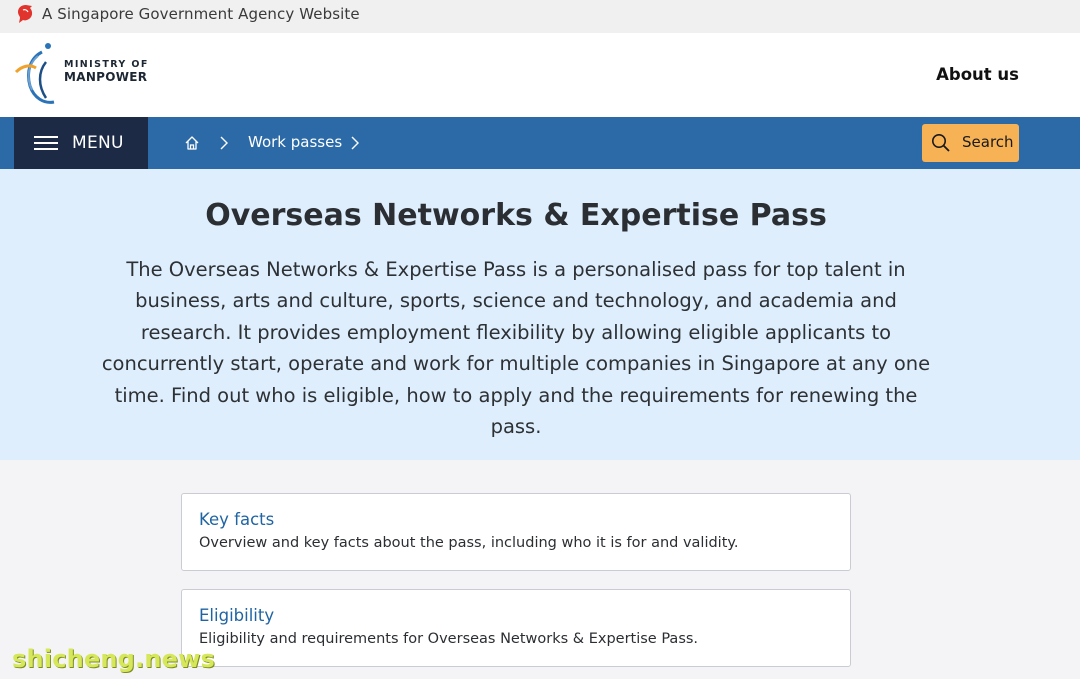  I want to click on menu-button: MENU, so click(81, 143).